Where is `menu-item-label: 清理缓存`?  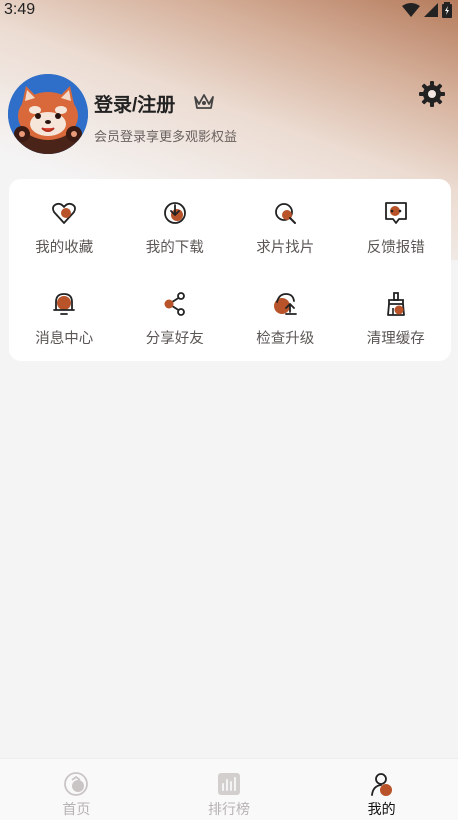
menu-item-label: 清理缓存 is located at coordinates (395, 339).